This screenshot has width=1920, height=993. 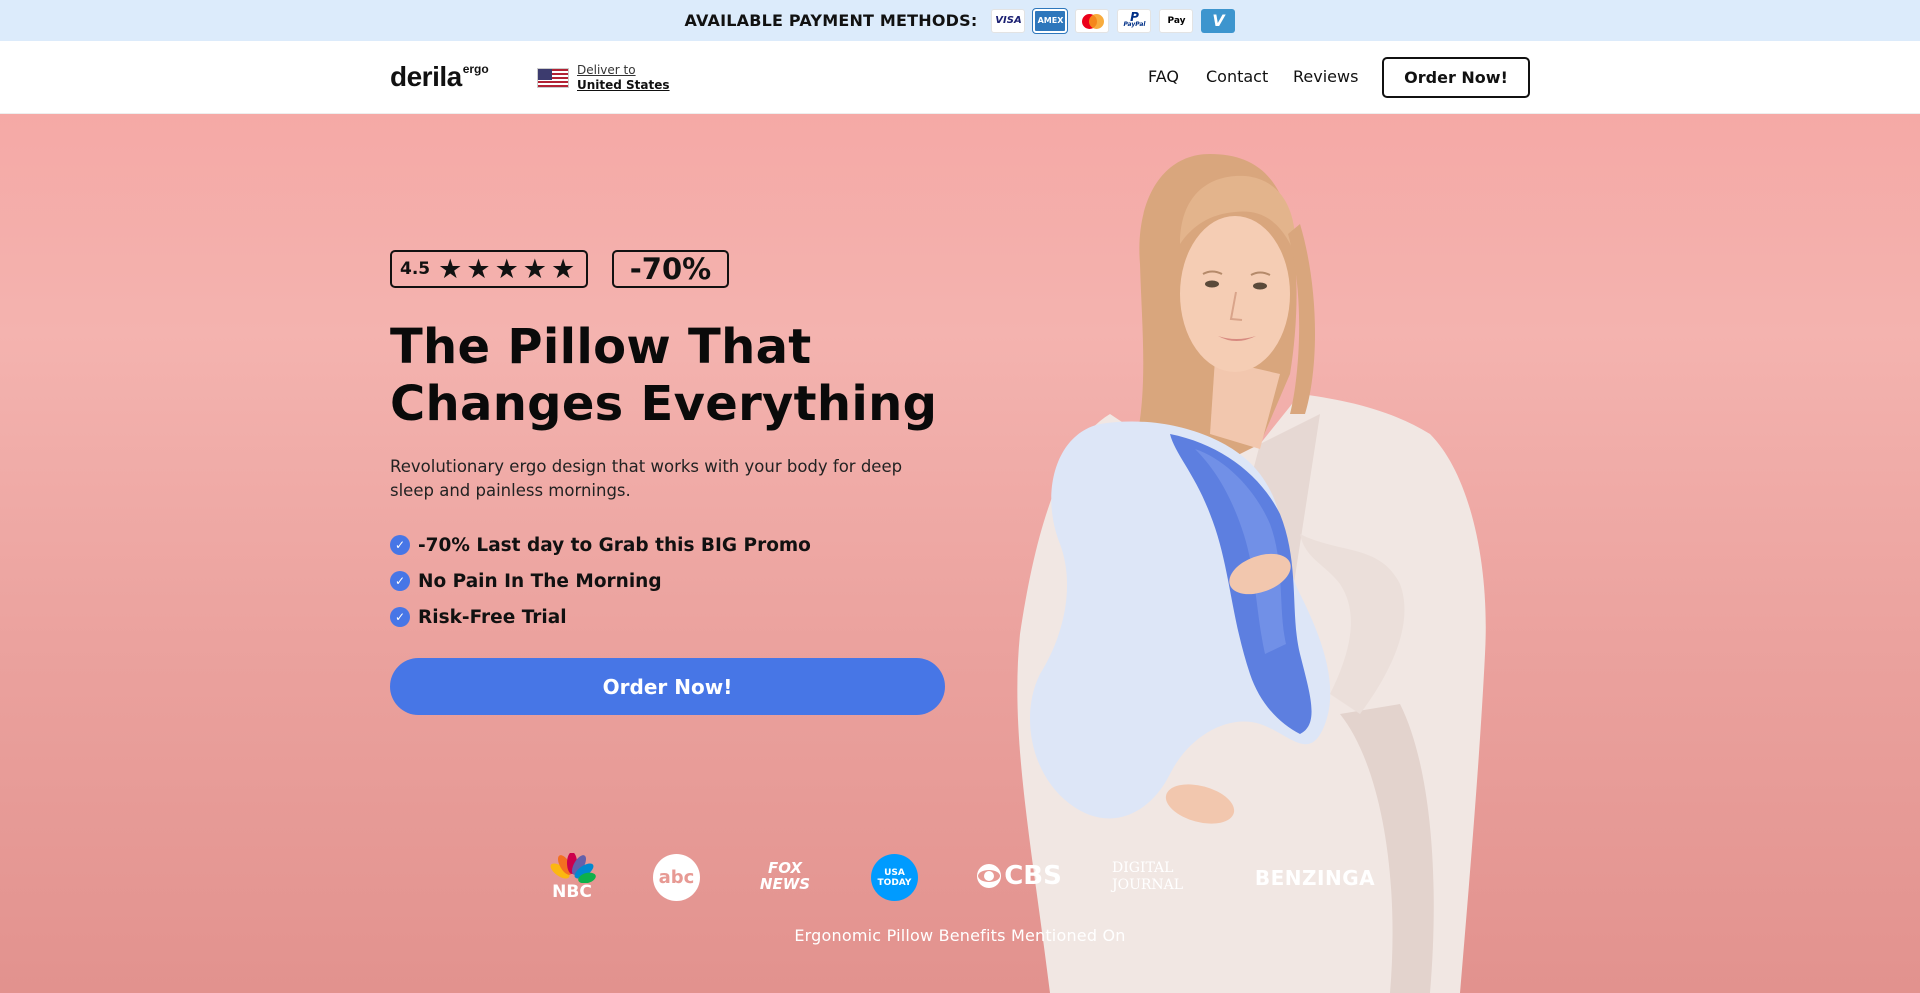 I want to click on benefit-item: ✓ Risk-Free Trial, so click(x=600, y=617).